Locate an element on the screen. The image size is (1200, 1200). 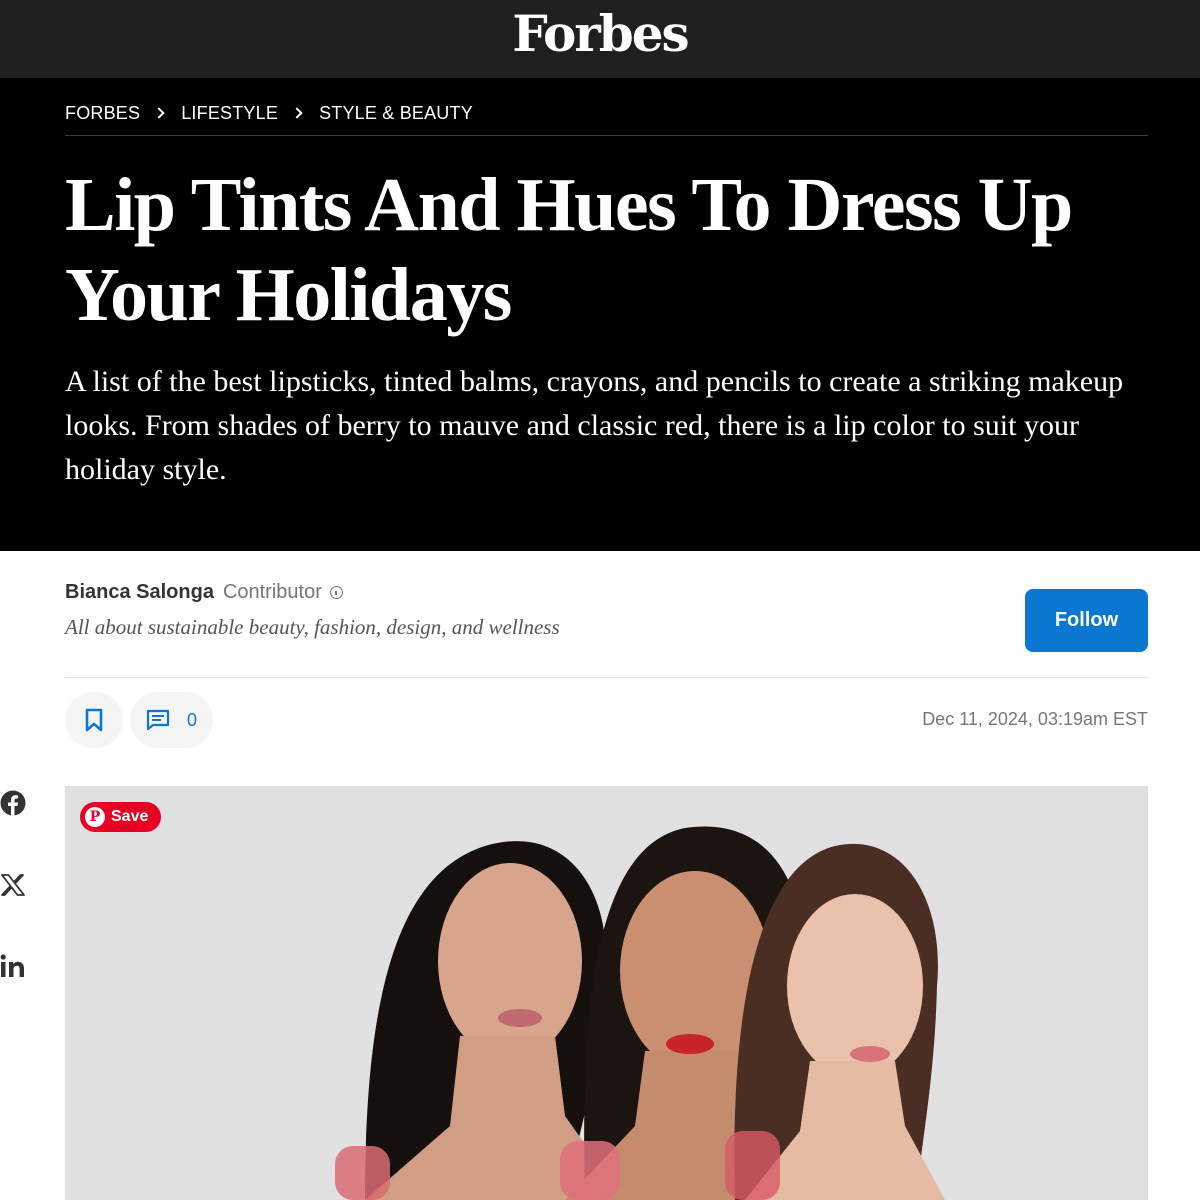
model-center-lips is located at coordinates (690, 1044).